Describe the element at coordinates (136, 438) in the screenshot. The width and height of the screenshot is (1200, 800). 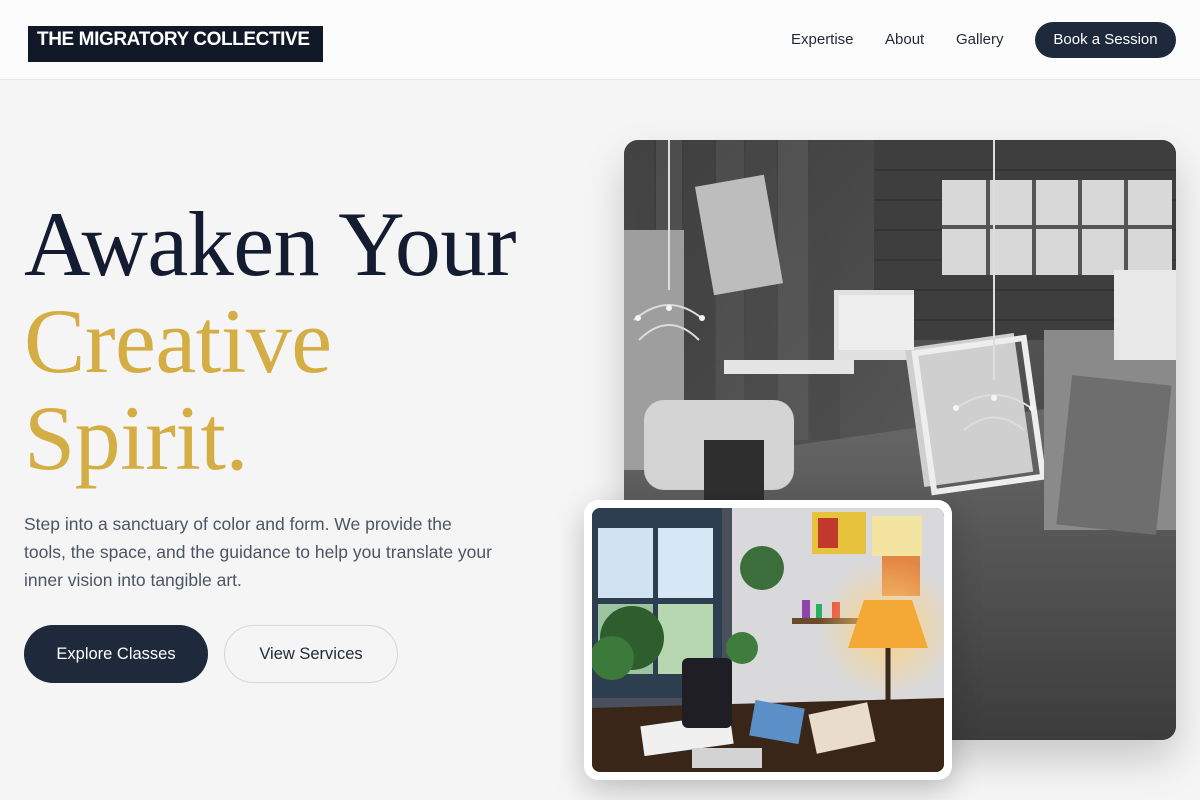
I see `hero-title-line-3: Spirit.` at that location.